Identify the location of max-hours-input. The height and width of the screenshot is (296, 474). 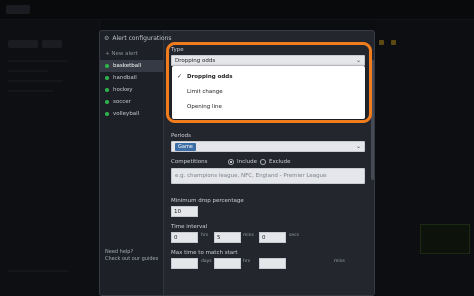
(227, 263).